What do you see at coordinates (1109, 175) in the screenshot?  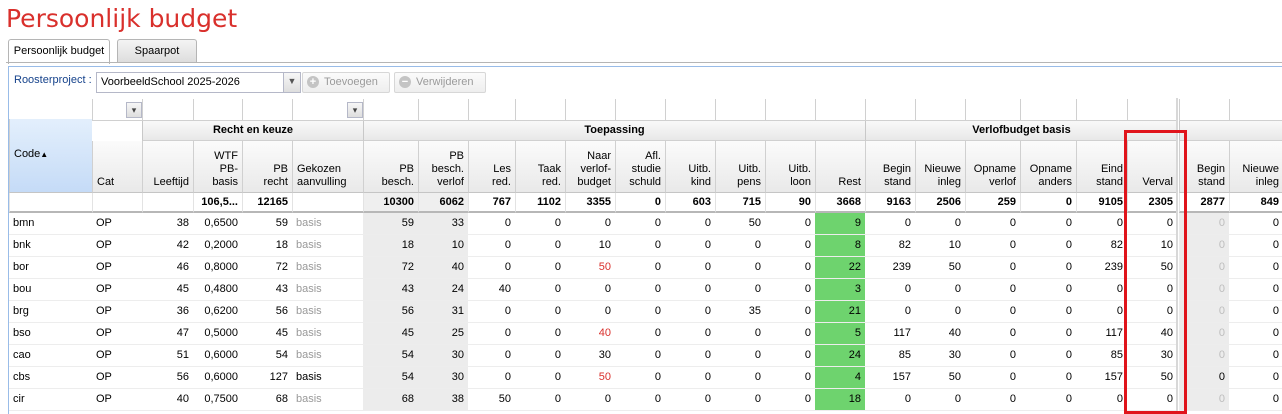 I see `column-header-label: Eind stand` at bounding box center [1109, 175].